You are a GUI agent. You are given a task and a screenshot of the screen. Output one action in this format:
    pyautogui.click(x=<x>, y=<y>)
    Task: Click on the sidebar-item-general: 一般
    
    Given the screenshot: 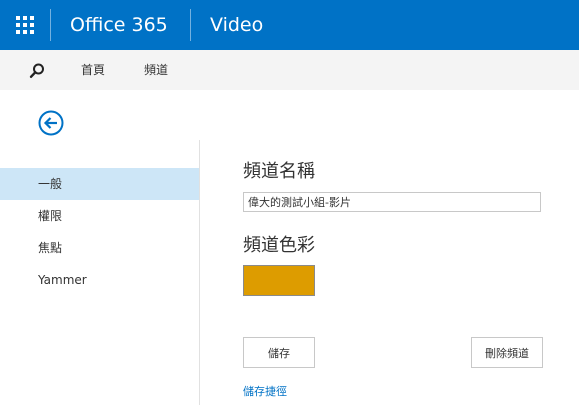 What is the action you would take?
    pyautogui.click(x=99, y=184)
    